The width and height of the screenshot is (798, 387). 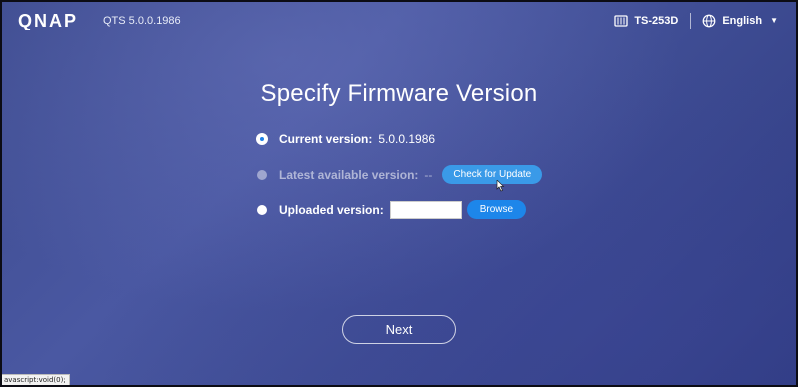 What do you see at coordinates (399, 329) in the screenshot?
I see `next-button: Next` at bounding box center [399, 329].